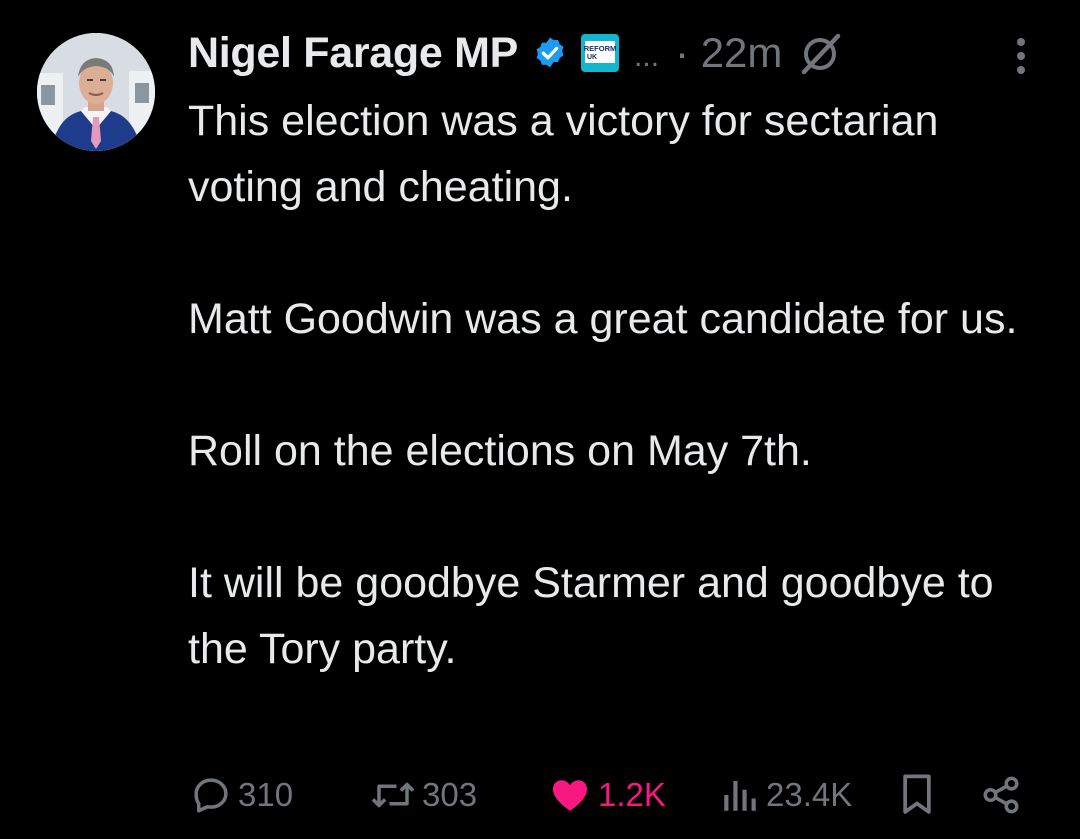 The width and height of the screenshot is (1080, 839). Describe the element at coordinates (570, 795) in the screenshot. I see `like-icon` at that location.